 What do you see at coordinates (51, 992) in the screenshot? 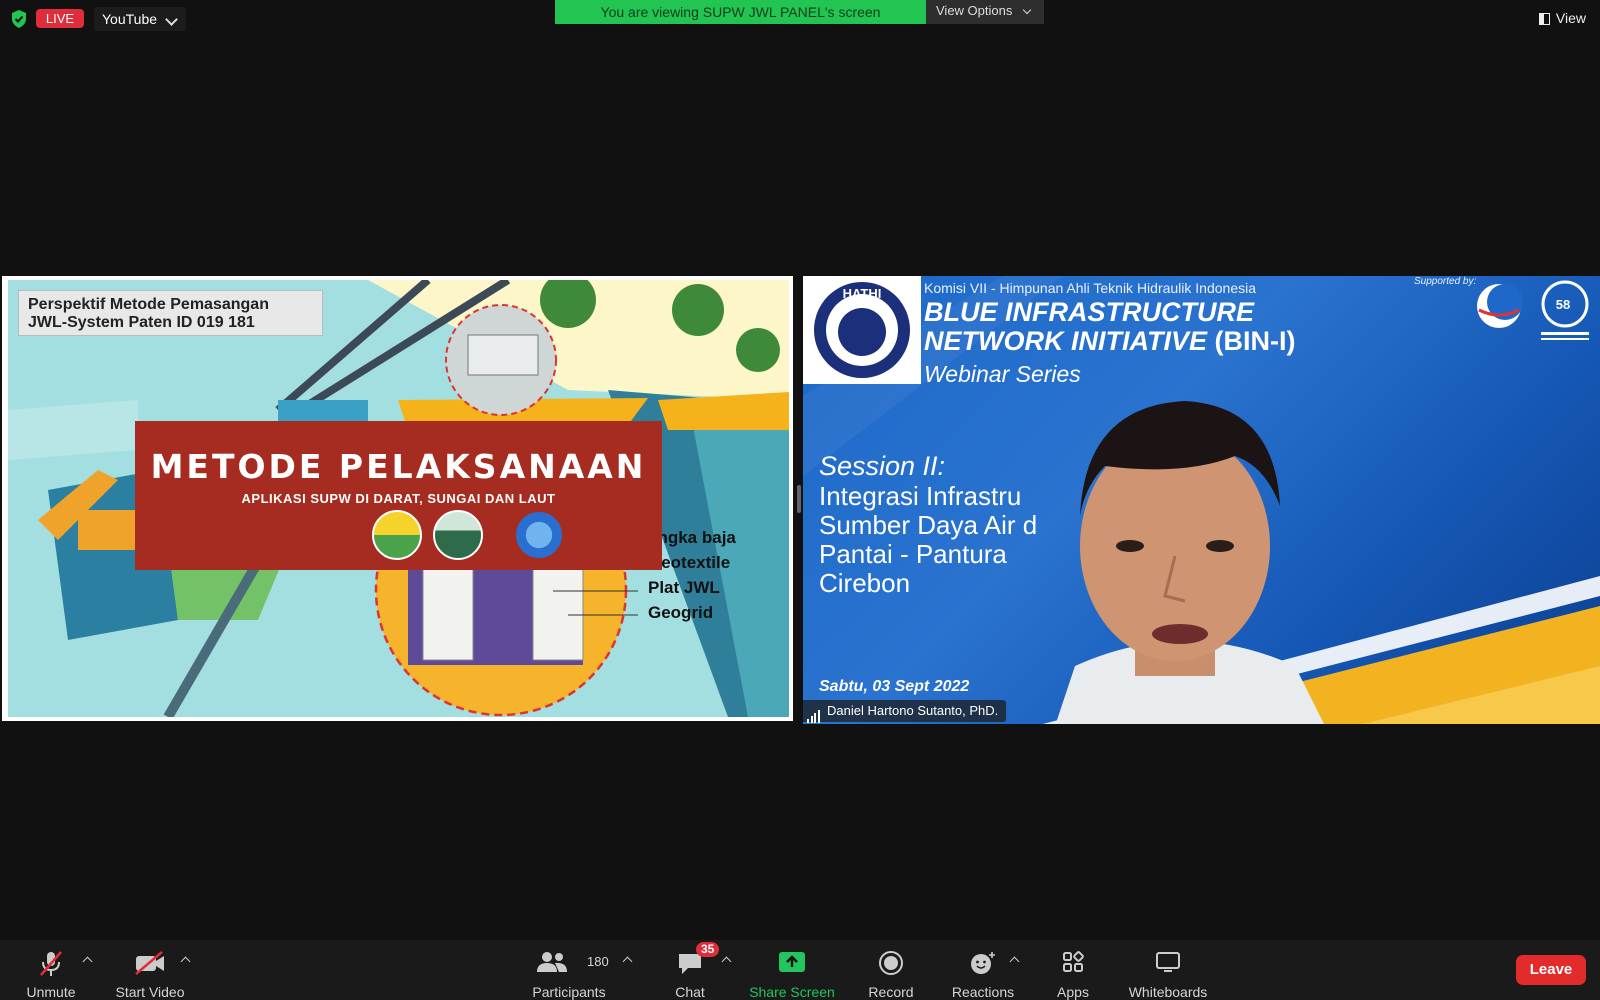
I see `unmute-label: Unmute` at bounding box center [51, 992].